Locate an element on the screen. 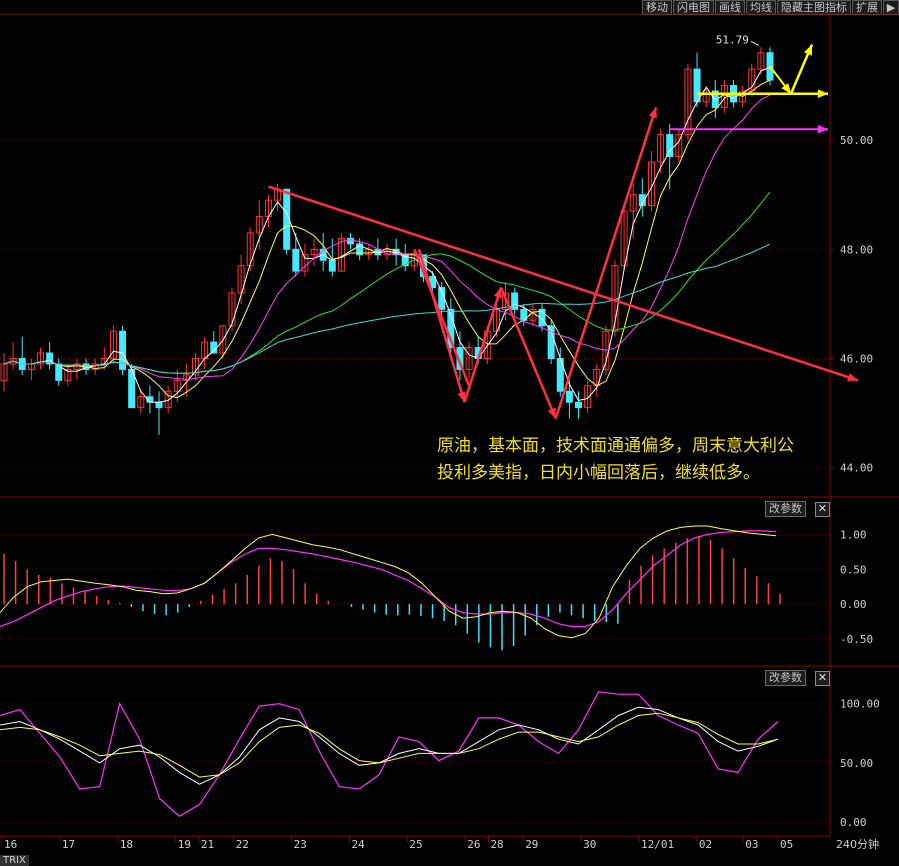  support-line-yellow-head is located at coordinates (822, 93).